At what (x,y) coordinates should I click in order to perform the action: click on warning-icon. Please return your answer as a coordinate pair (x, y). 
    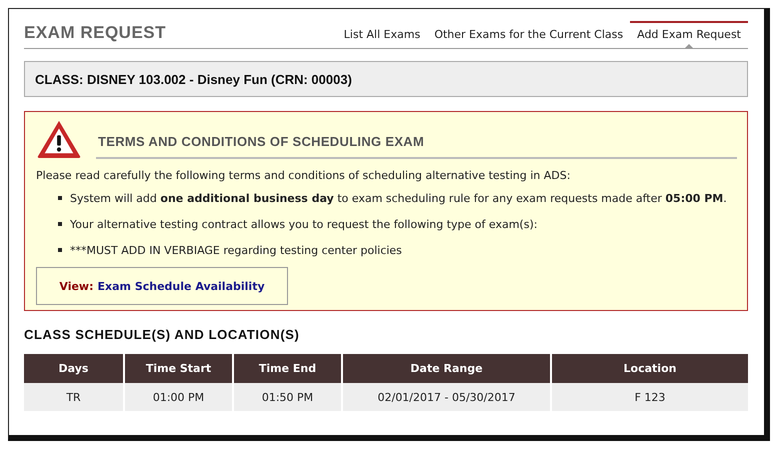
    Looking at the image, I should click on (59, 138).